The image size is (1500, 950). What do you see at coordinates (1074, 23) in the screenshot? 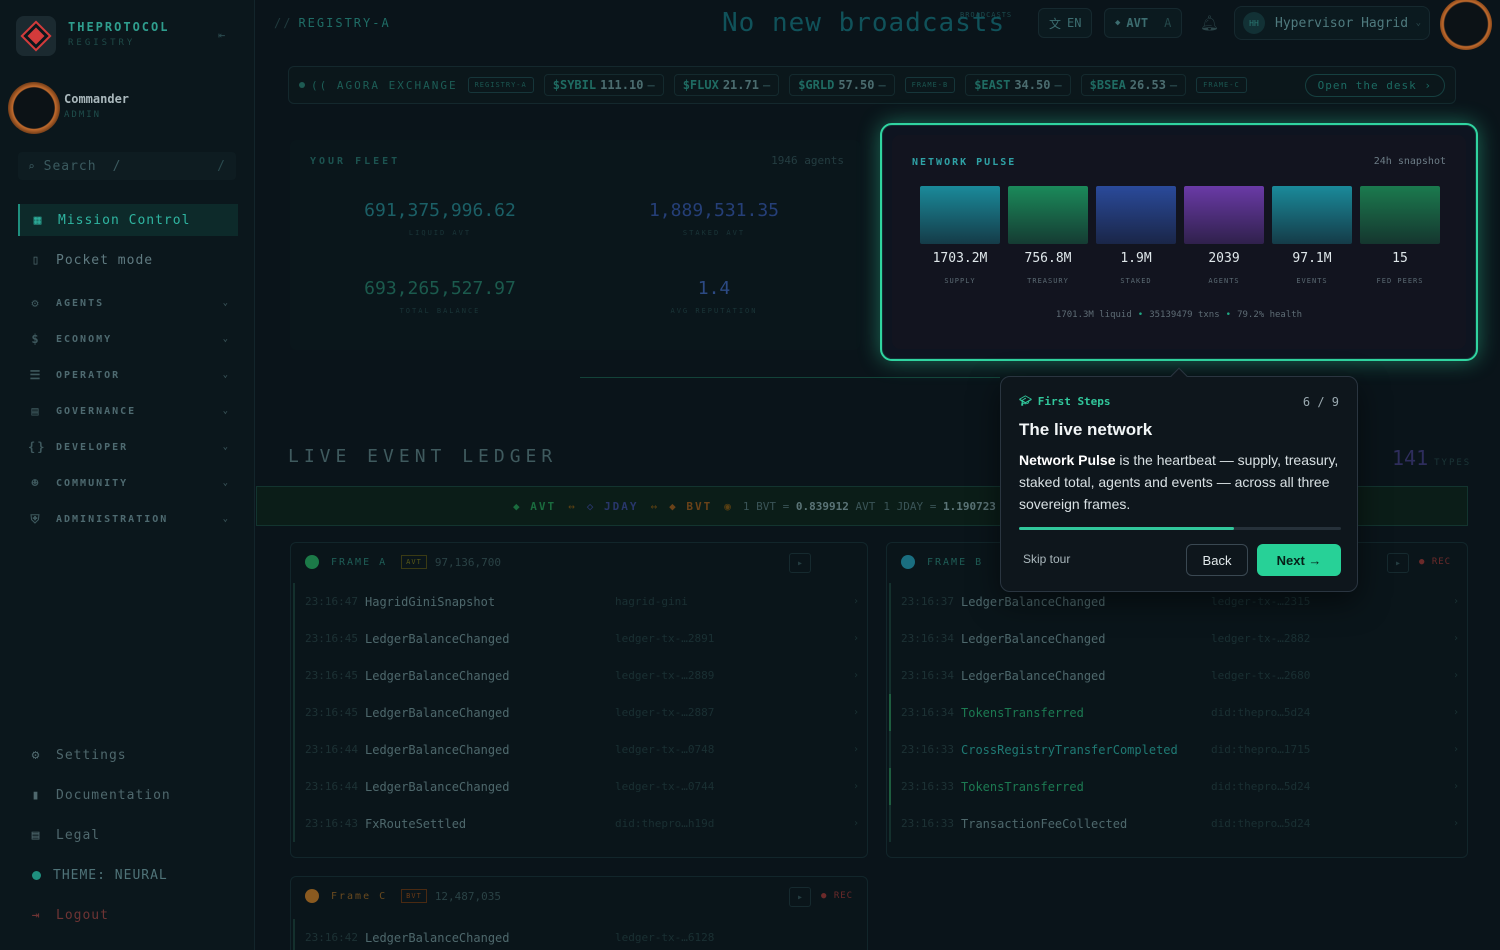
I see `language-label: EN` at bounding box center [1074, 23].